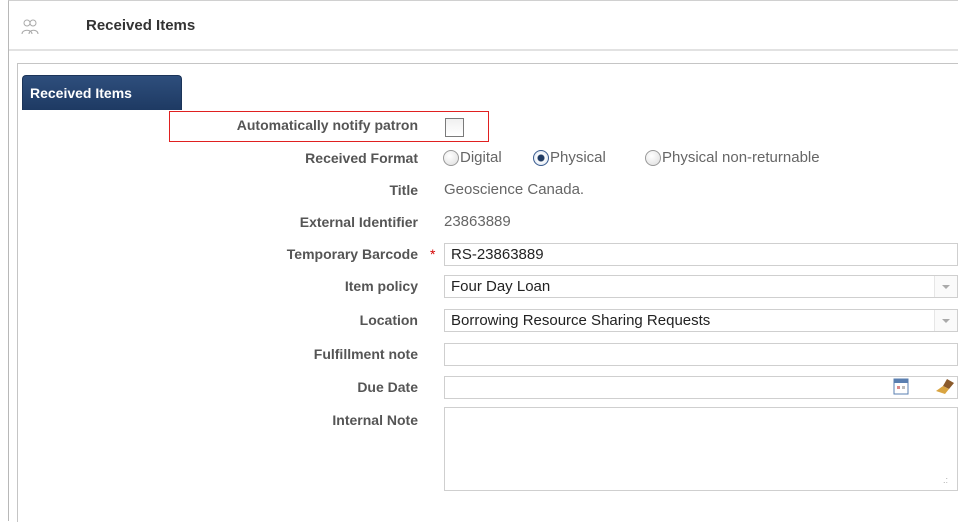 This screenshot has width=958, height=522. What do you see at coordinates (352, 254) in the screenshot?
I see `temporary-barcode-label: Temporary Barcode` at bounding box center [352, 254].